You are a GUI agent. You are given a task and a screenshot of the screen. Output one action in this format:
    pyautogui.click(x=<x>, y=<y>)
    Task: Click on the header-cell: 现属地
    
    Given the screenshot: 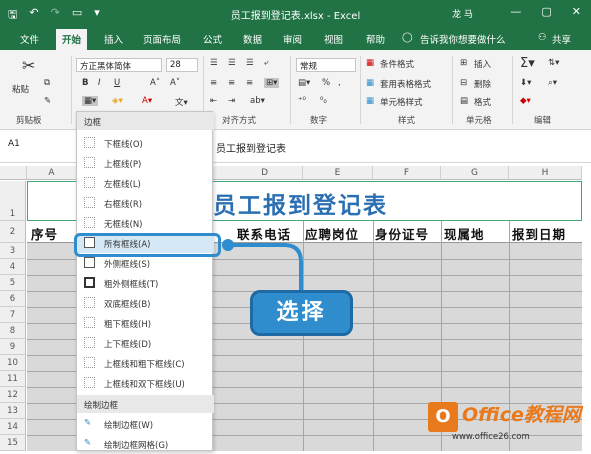 What is the action you would take?
    pyautogui.click(x=464, y=233)
    